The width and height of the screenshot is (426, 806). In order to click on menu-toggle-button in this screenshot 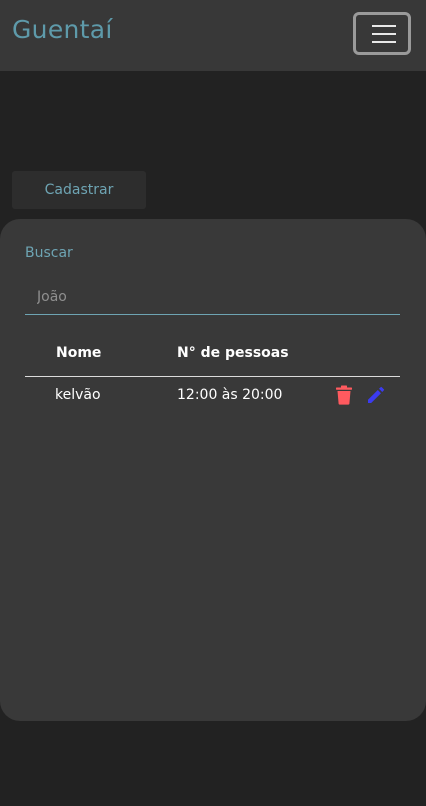, I will do `click(382, 33)`.